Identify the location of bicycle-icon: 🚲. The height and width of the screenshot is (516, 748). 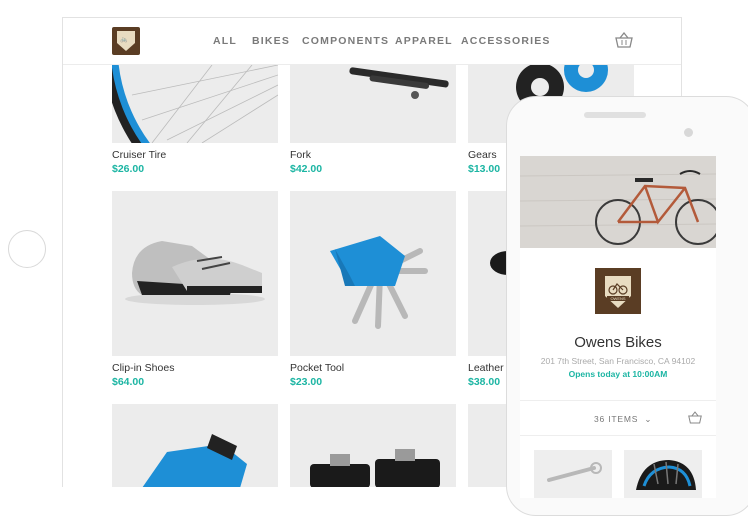
(126, 41).